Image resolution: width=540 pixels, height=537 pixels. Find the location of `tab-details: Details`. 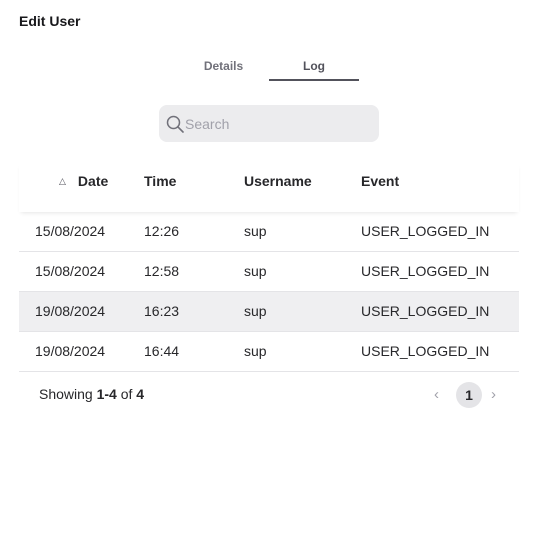

tab-details: Details is located at coordinates (223, 68).